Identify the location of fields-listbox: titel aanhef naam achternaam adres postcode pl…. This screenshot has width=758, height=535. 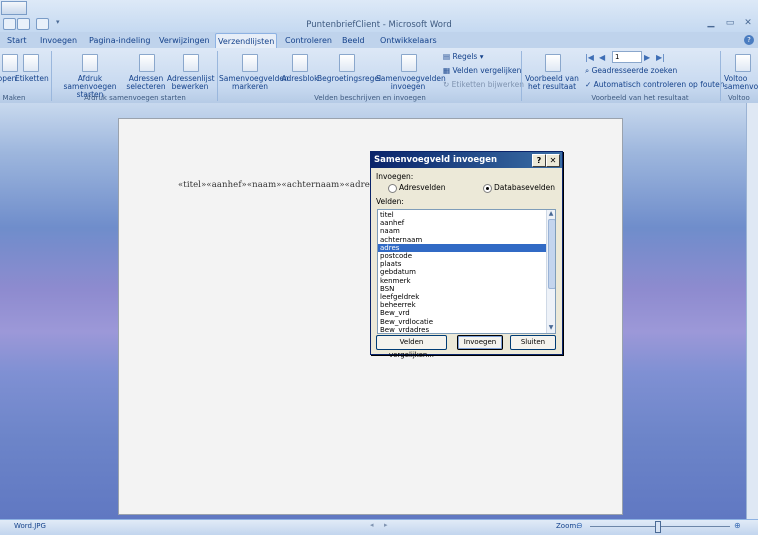
(466, 271).